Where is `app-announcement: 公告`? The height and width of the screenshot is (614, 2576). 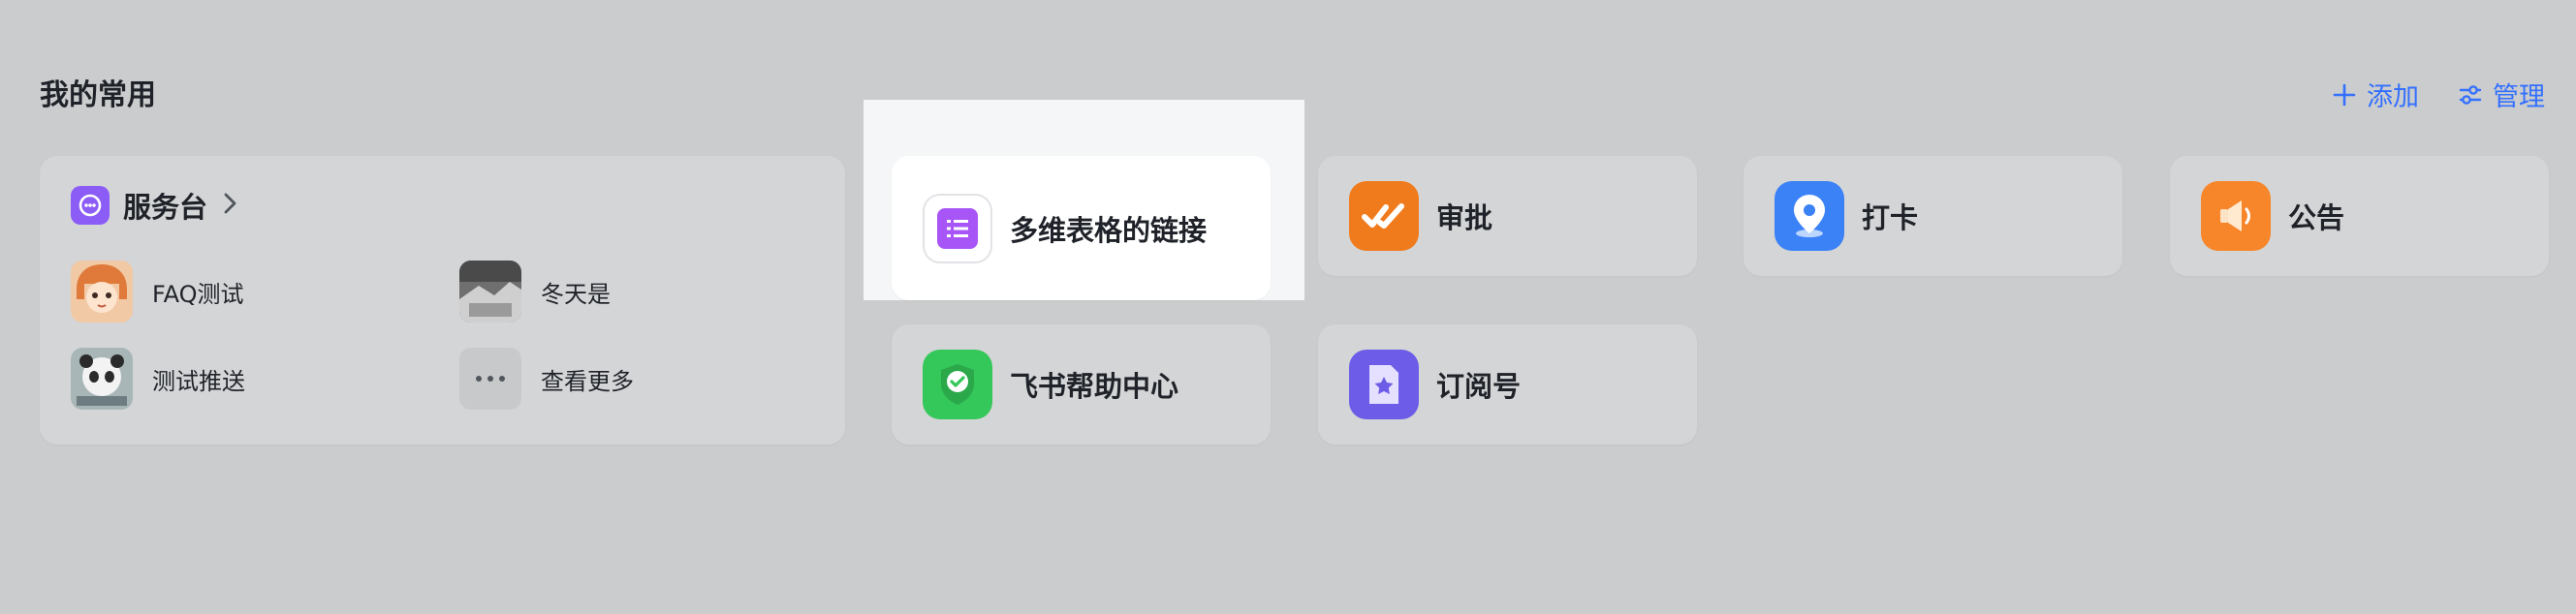
app-announcement: 公告 is located at coordinates (2359, 216).